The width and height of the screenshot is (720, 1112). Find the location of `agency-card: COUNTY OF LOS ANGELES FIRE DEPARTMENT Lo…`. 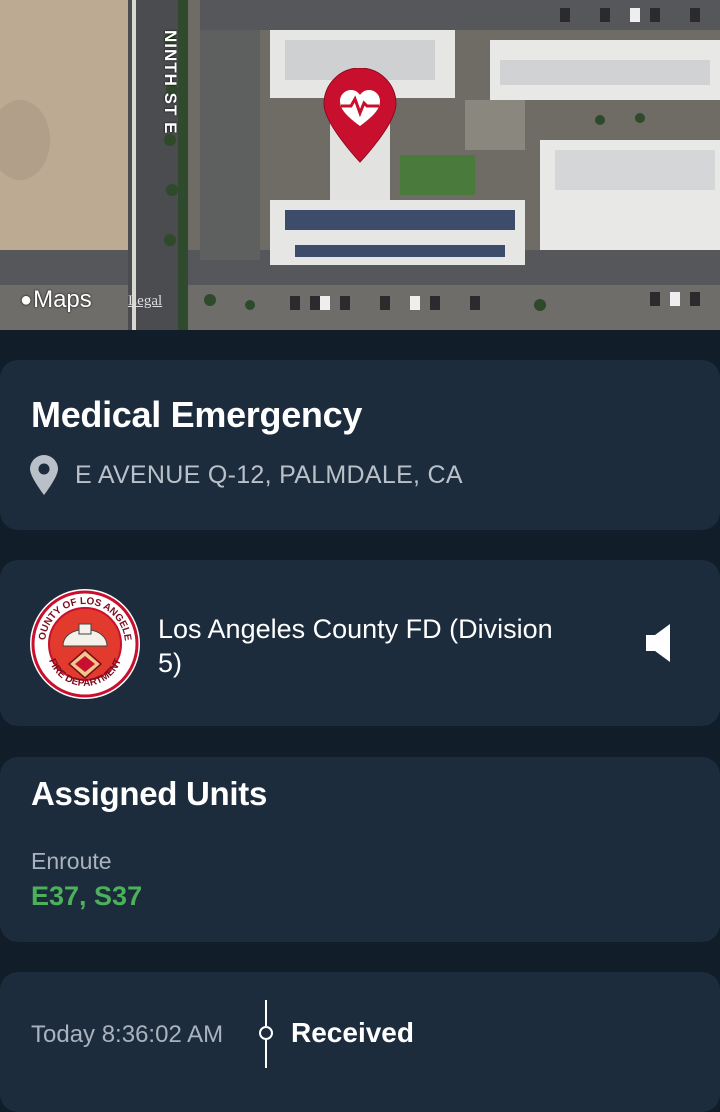

agency-card: COUNTY OF LOS ANGELES FIRE DEPARTMENT Lo… is located at coordinates (360, 643).